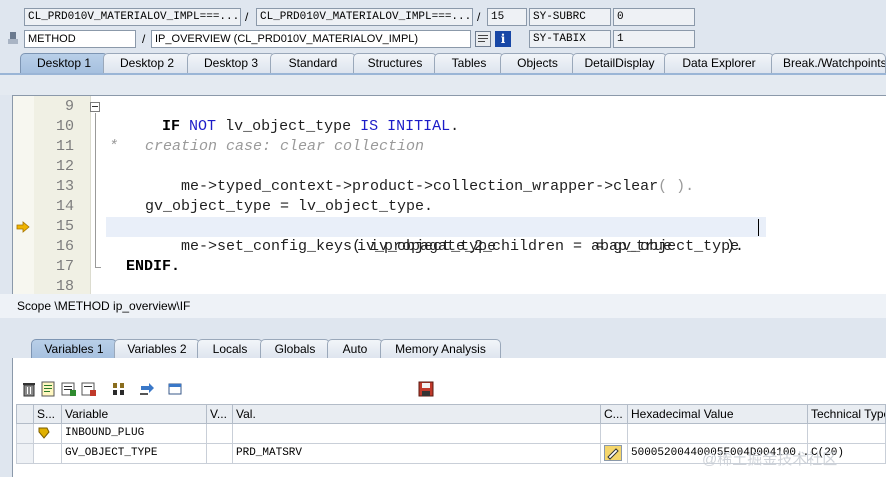  What do you see at coordinates (29, 389) in the screenshot?
I see `delete-icon` at bounding box center [29, 389].